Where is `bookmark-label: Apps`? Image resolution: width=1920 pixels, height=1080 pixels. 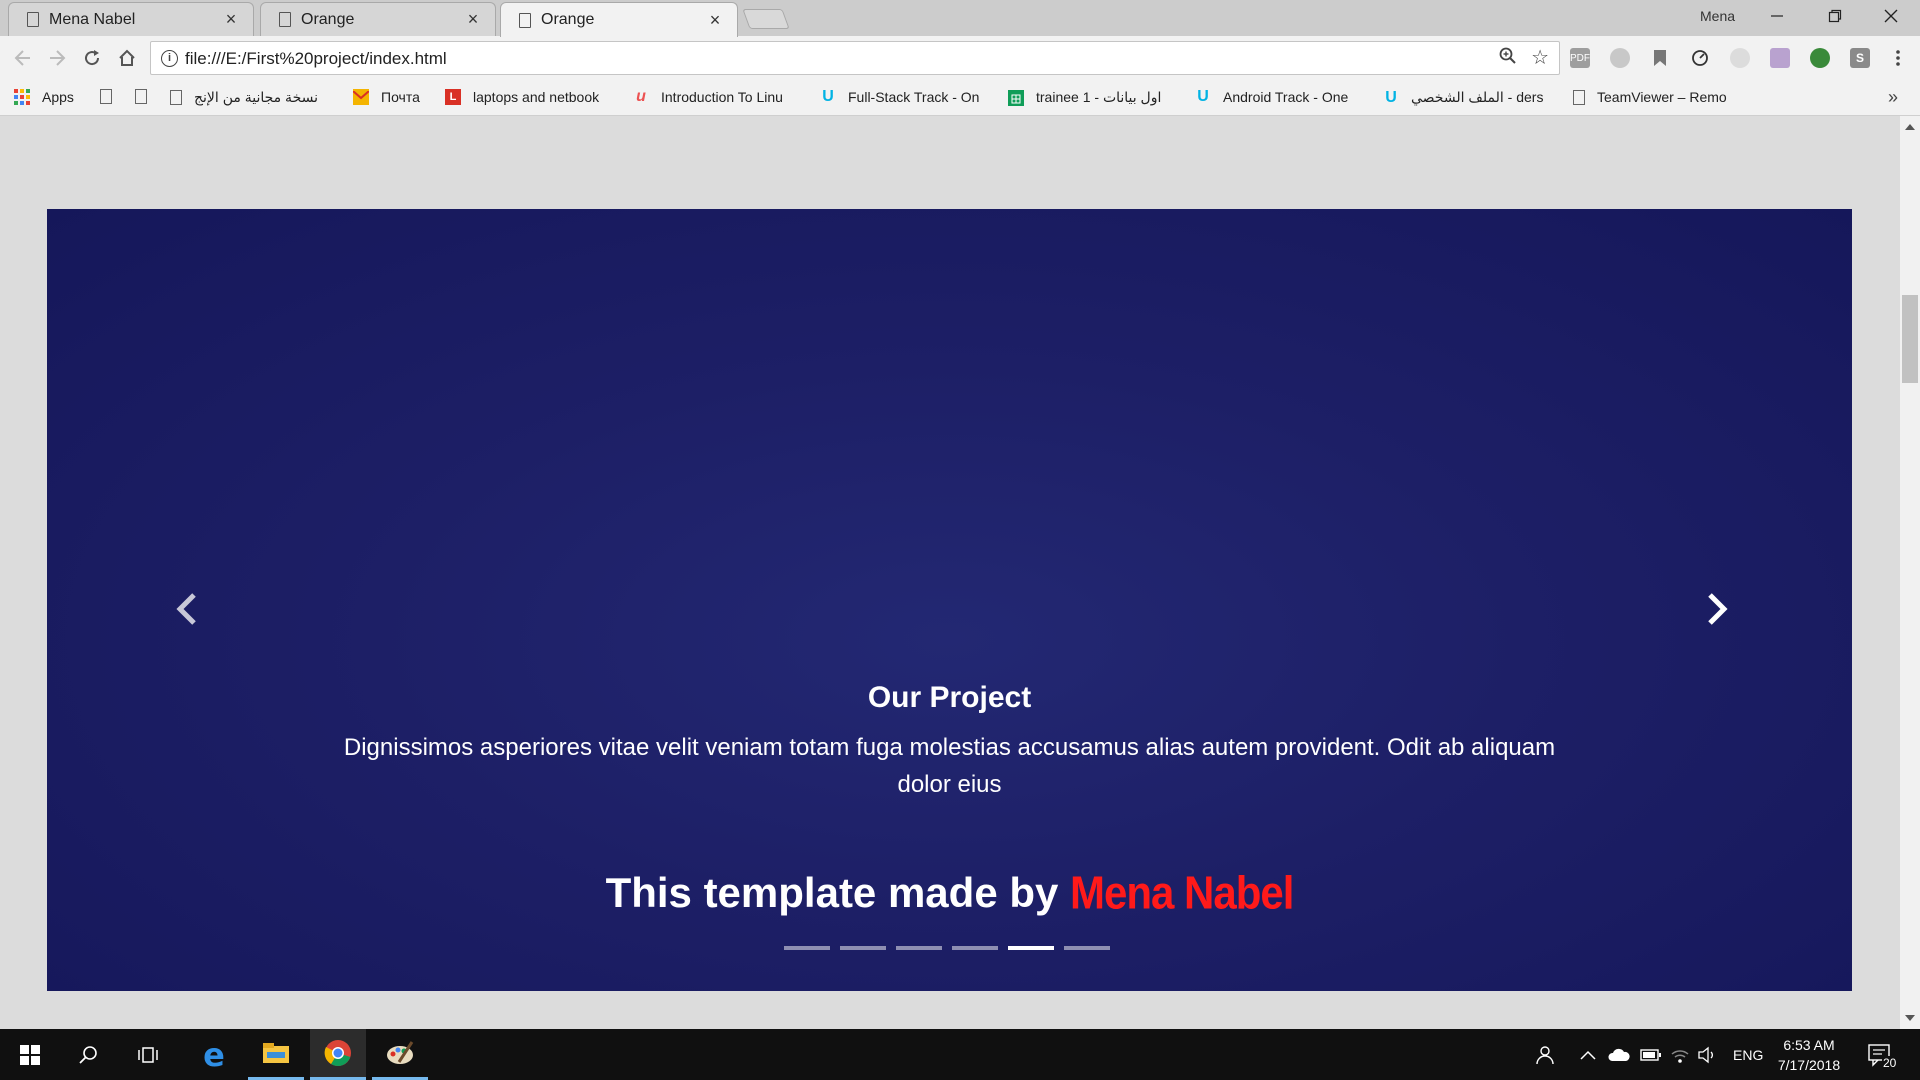
bookmark-label: Apps is located at coordinates (58, 97).